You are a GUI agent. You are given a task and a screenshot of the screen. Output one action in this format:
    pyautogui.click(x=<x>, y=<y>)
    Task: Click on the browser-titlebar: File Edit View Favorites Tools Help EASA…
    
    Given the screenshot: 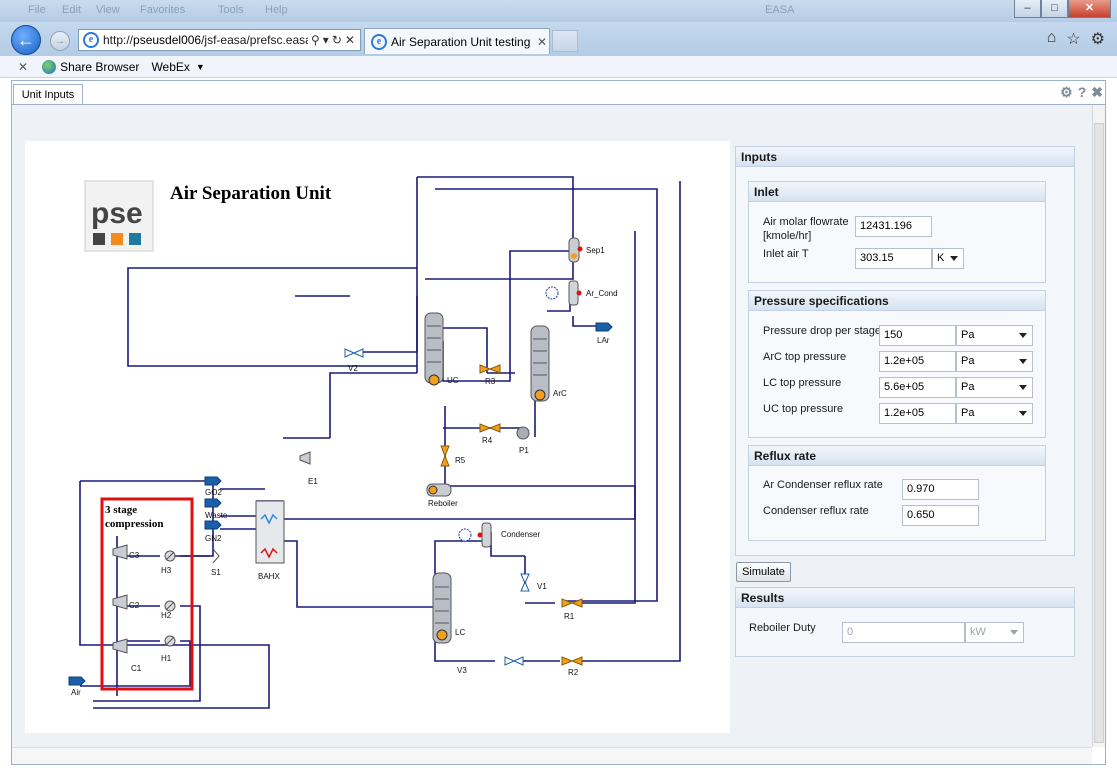 What is the action you would take?
    pyautogui.click(x=558, y=11)
    